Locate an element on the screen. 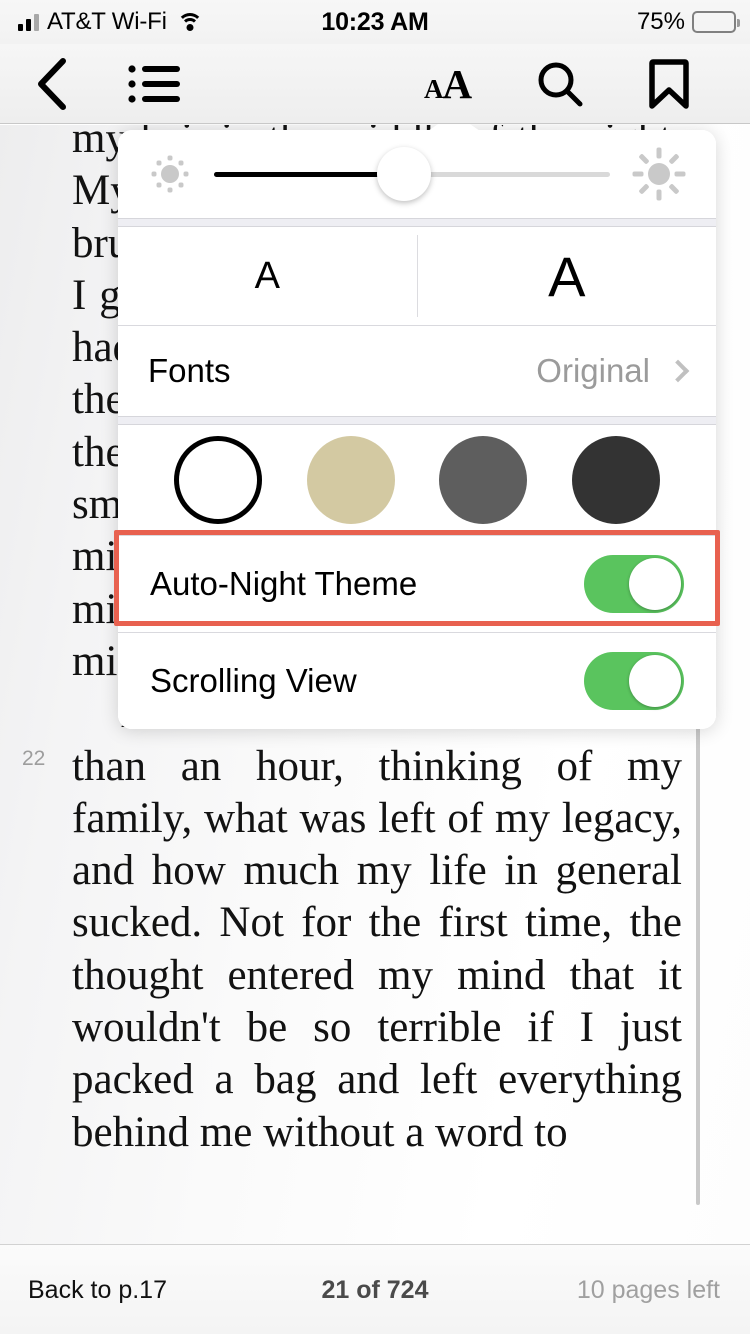  list-bullet-icon is located at coordinates (154, 84).